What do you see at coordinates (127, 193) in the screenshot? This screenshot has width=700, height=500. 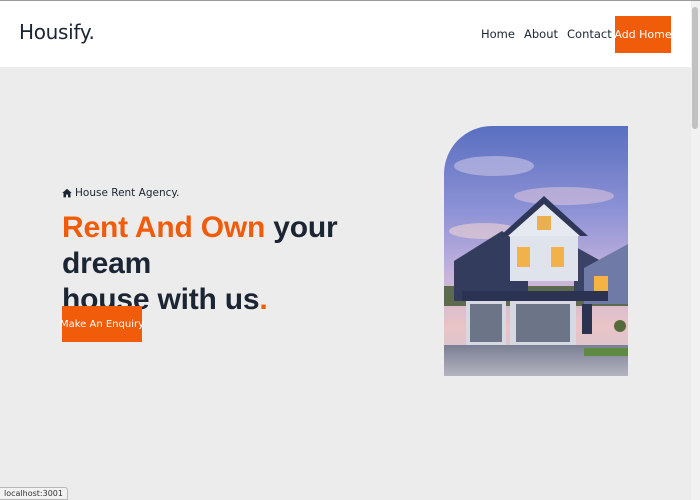 I see `tagline-text: House Rent Agency.` at bounding box center [127, 193].